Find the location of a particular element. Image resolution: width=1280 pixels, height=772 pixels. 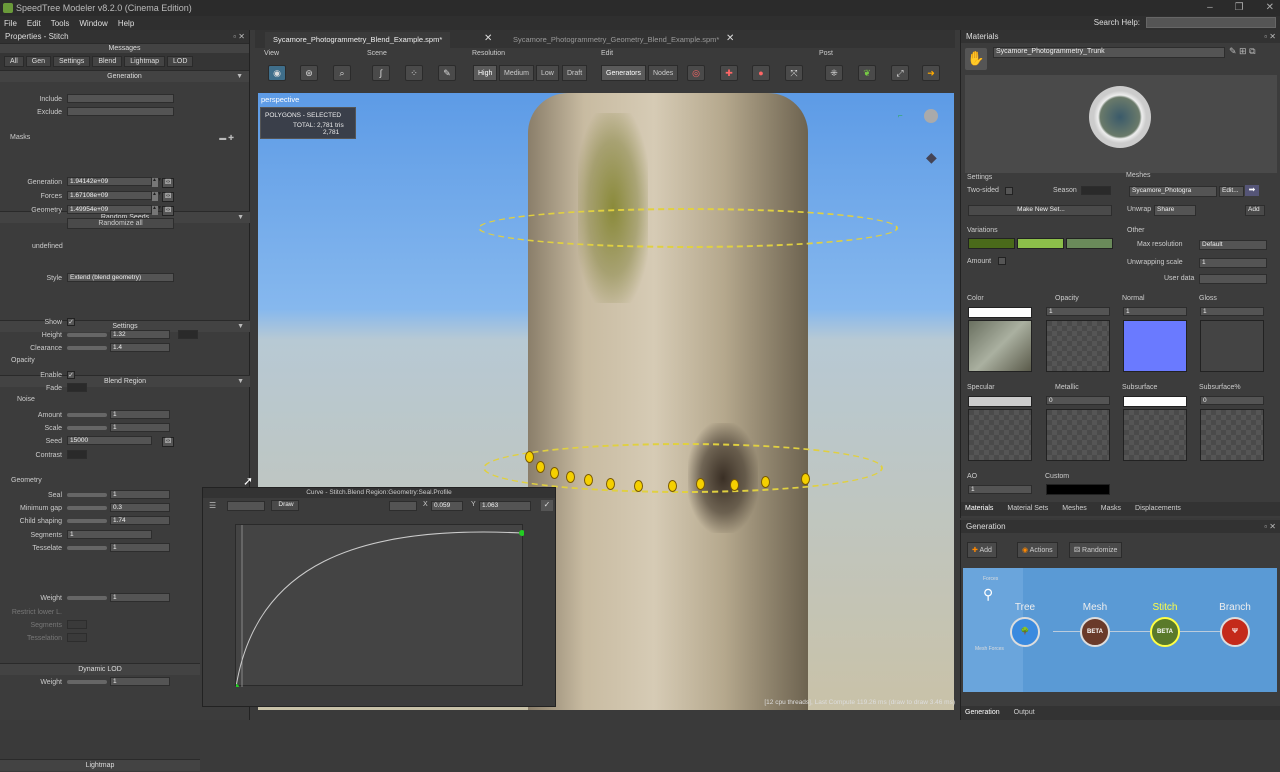

map-gloss-texture is located at coordinates (1232, 346).